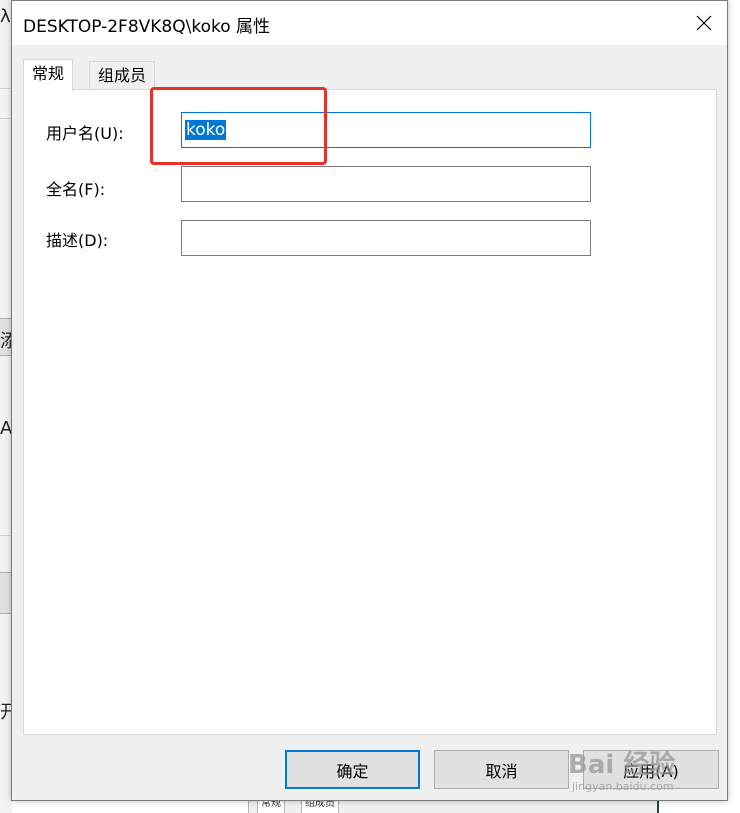  Describe the element at coordinates (352, 769) in the screenshot. I see `ok-button: 确定` at that location.